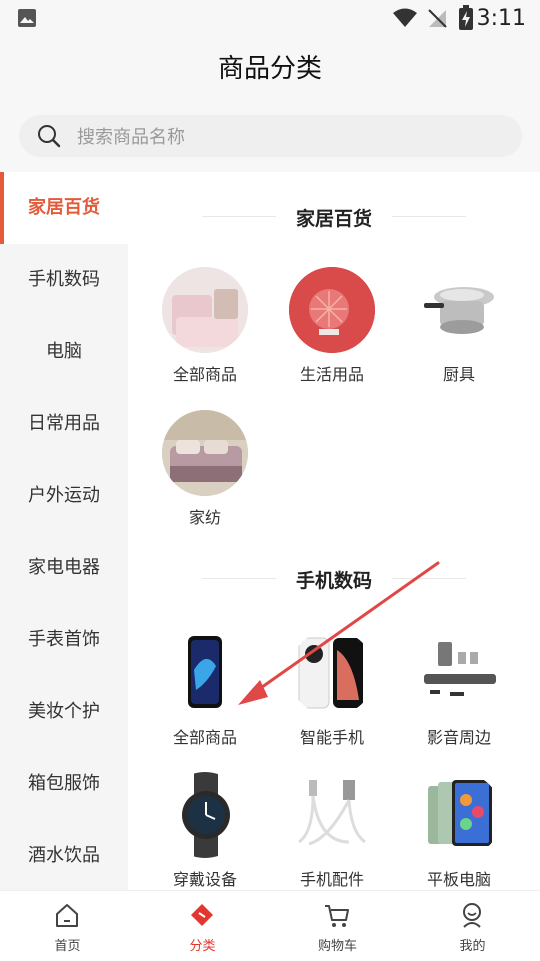 The height and width of the screenshot is (961, 540). Describe the element at coordinates (458, 737) in the screenshot. I see `tile-label: 影音周边` at that location.